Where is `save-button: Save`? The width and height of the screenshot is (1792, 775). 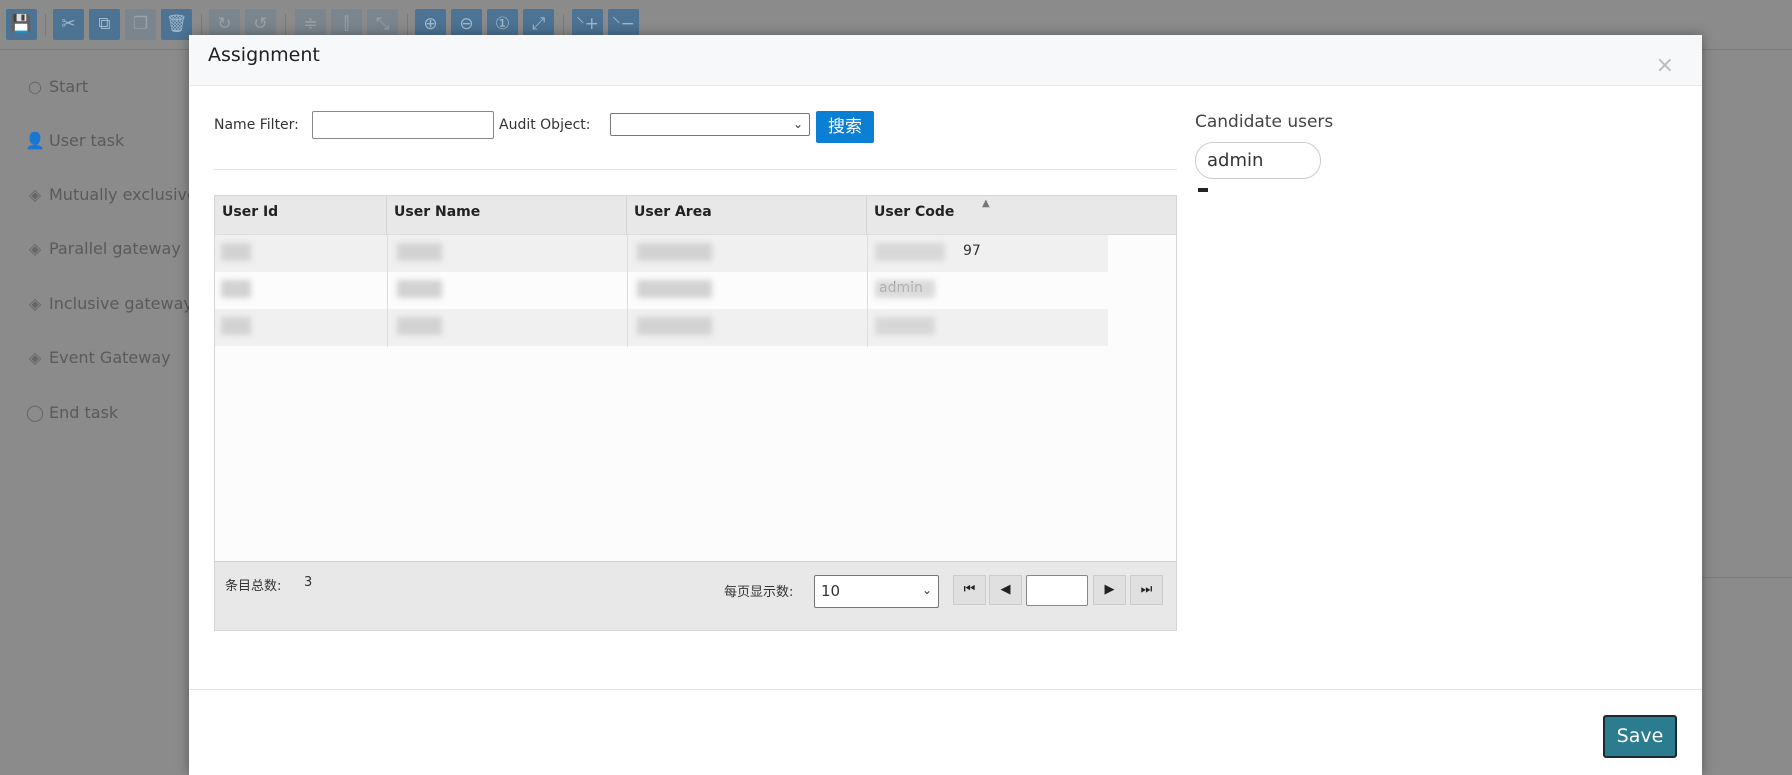
save-button: Save is located at coordinates (1640, 736).